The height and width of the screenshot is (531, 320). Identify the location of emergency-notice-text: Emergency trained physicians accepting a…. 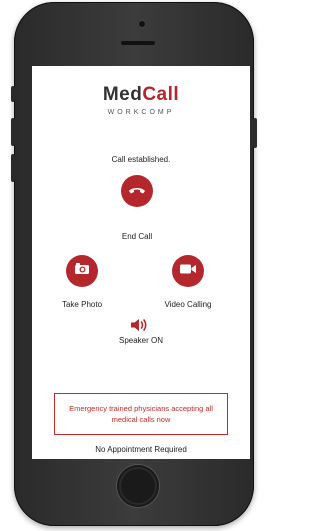
(141, 414).